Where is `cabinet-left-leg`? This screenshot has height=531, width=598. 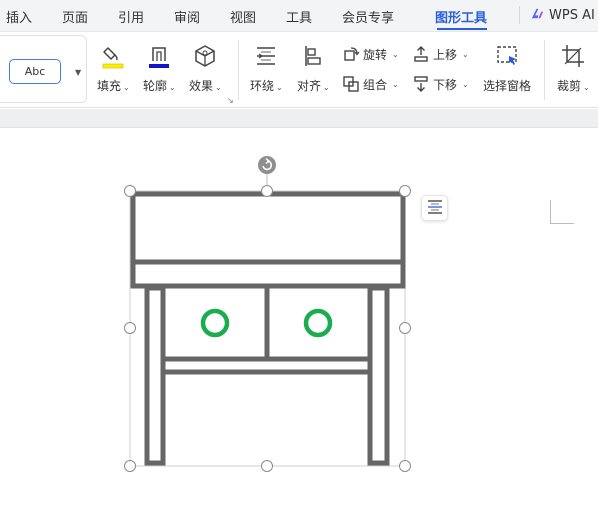
cabinet-left-leg is located at coordinates (155, 375).